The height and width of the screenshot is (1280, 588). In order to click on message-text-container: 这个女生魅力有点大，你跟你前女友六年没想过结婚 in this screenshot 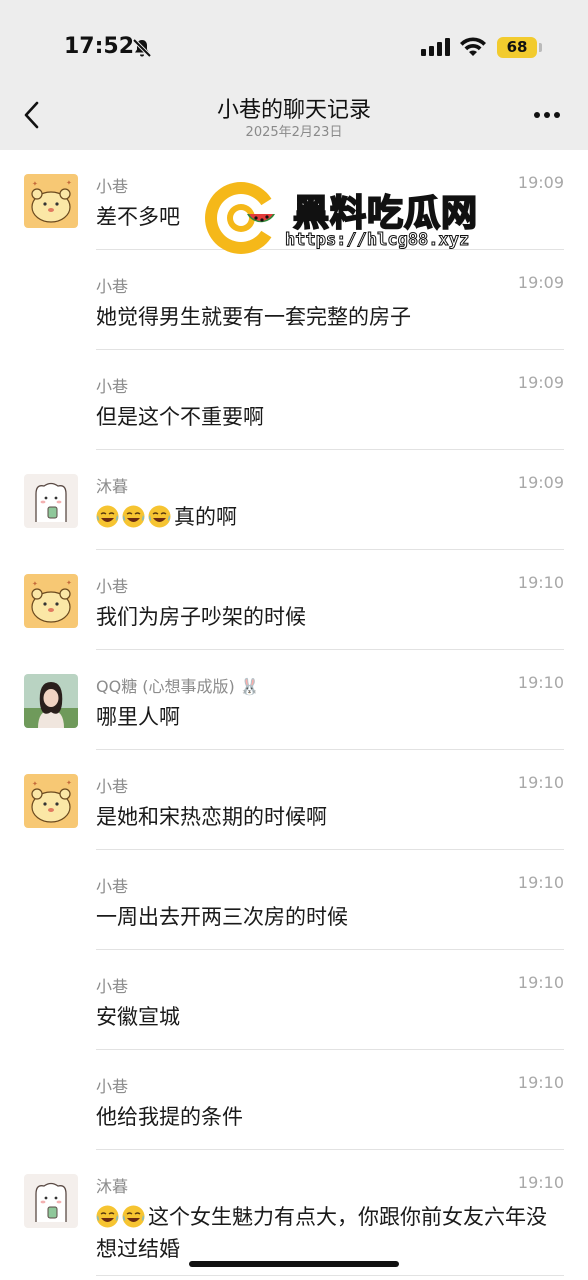, I will do `click(330, 1233)`.